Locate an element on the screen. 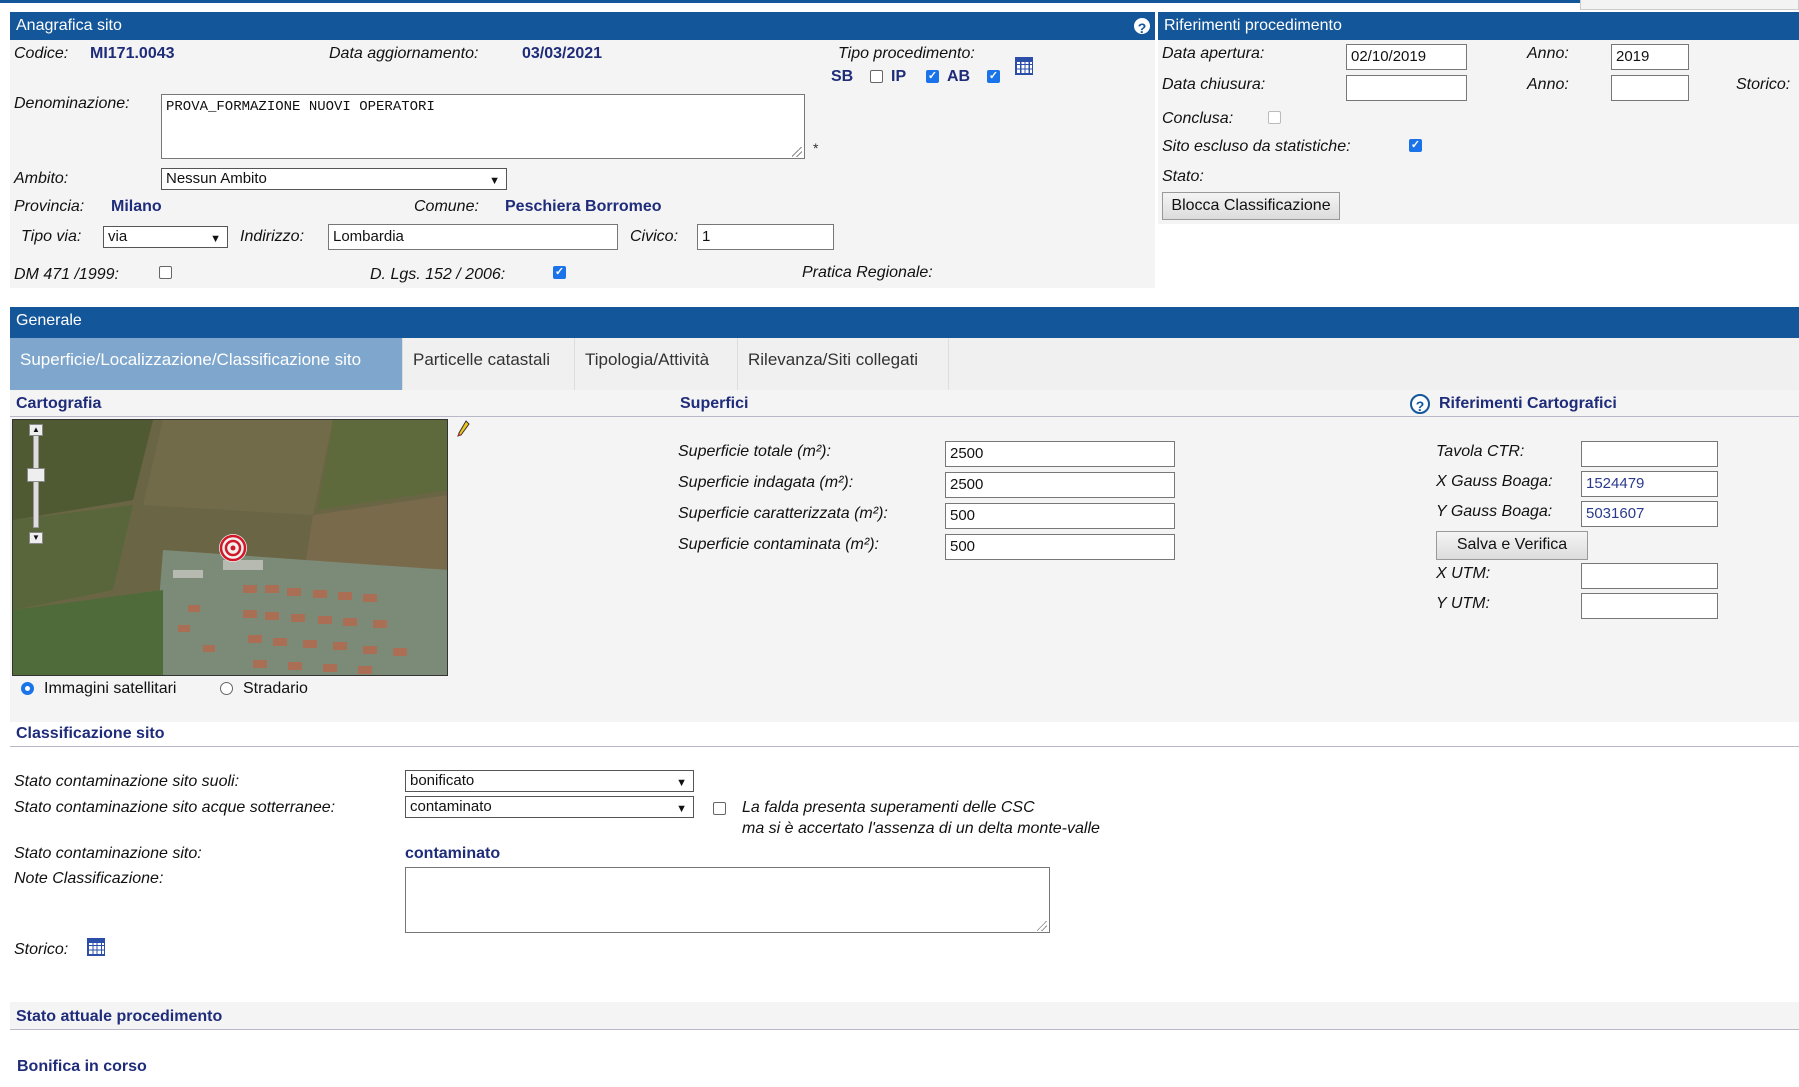 This screenshot has height=1087, width=1799. stato-attuale-title: Stato attuale procedimento is located at coordinates (119, 1016).